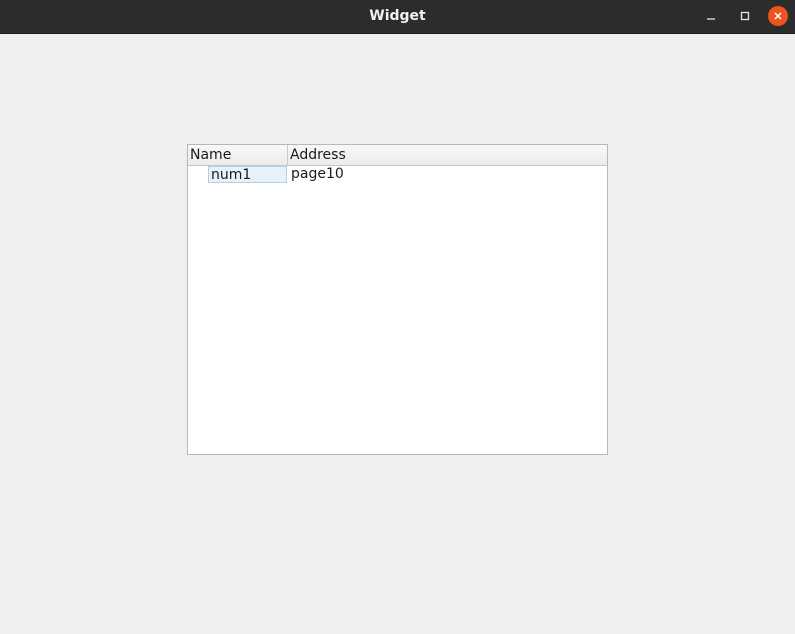  I want to click on row-name-cell: num1, so click(247, 174).